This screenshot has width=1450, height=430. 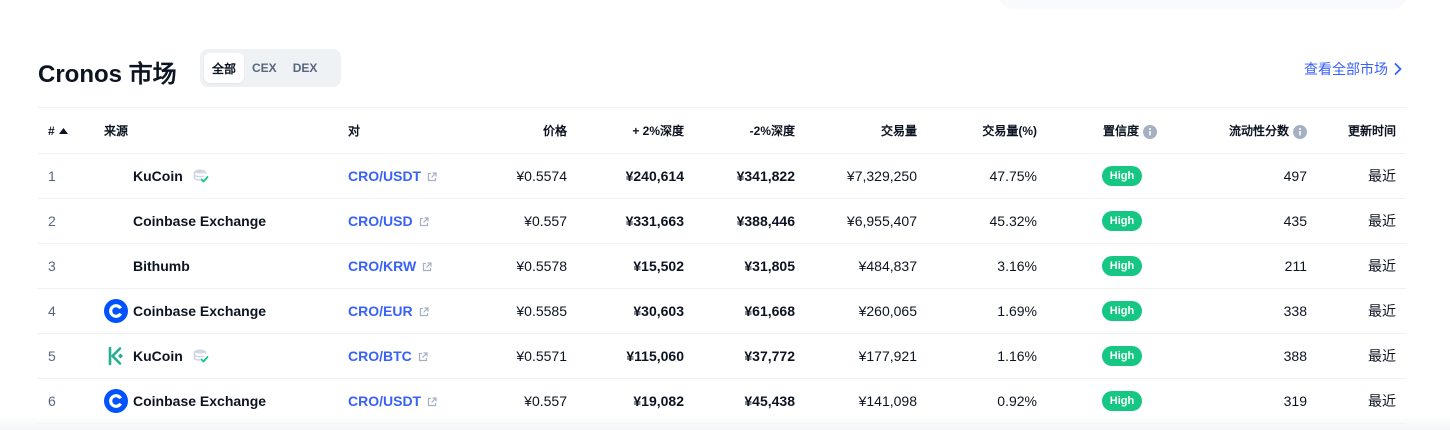 What do you see at coordinates (1242, 176) in the screenshot?
I see `liquidity-cell: 497` at bounding box center [1242, 176].